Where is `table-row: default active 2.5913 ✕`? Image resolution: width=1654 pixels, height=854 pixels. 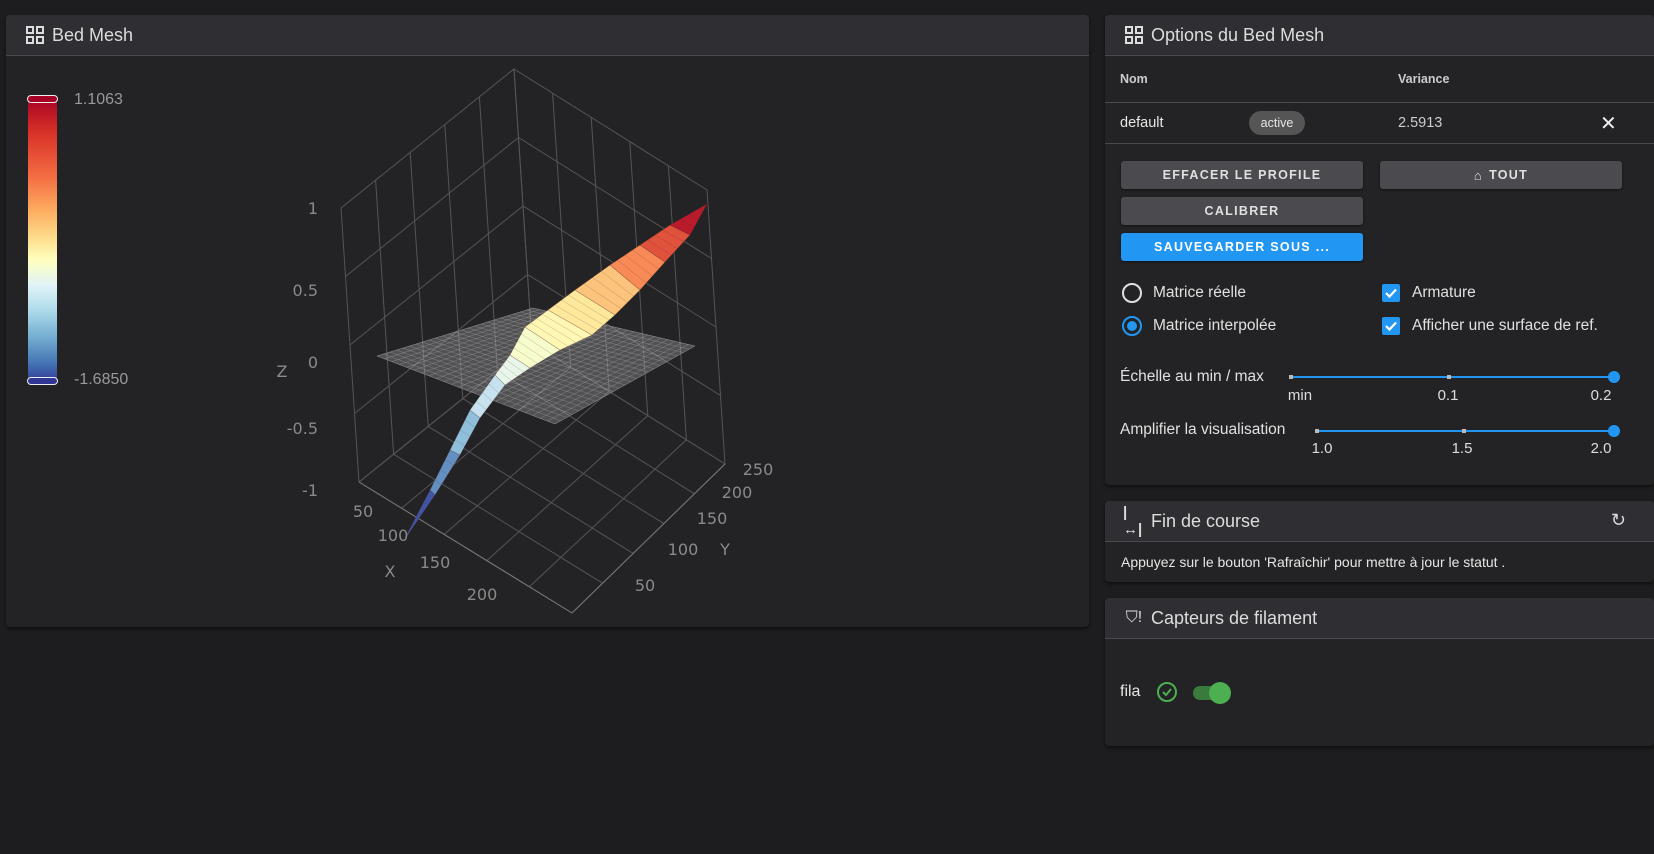 table-row: default active 2.5913 ✕ is located at coordinates (1379, 123).